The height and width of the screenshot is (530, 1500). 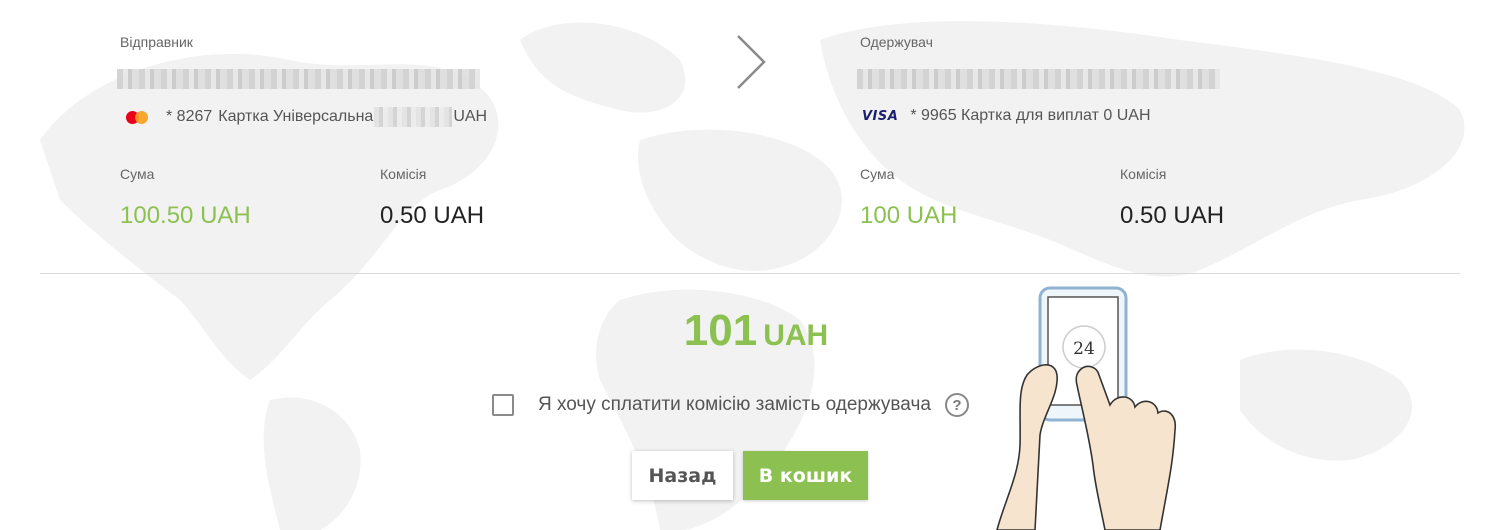 I want to click on chevron-right-icon, so click(x=751, y=62).